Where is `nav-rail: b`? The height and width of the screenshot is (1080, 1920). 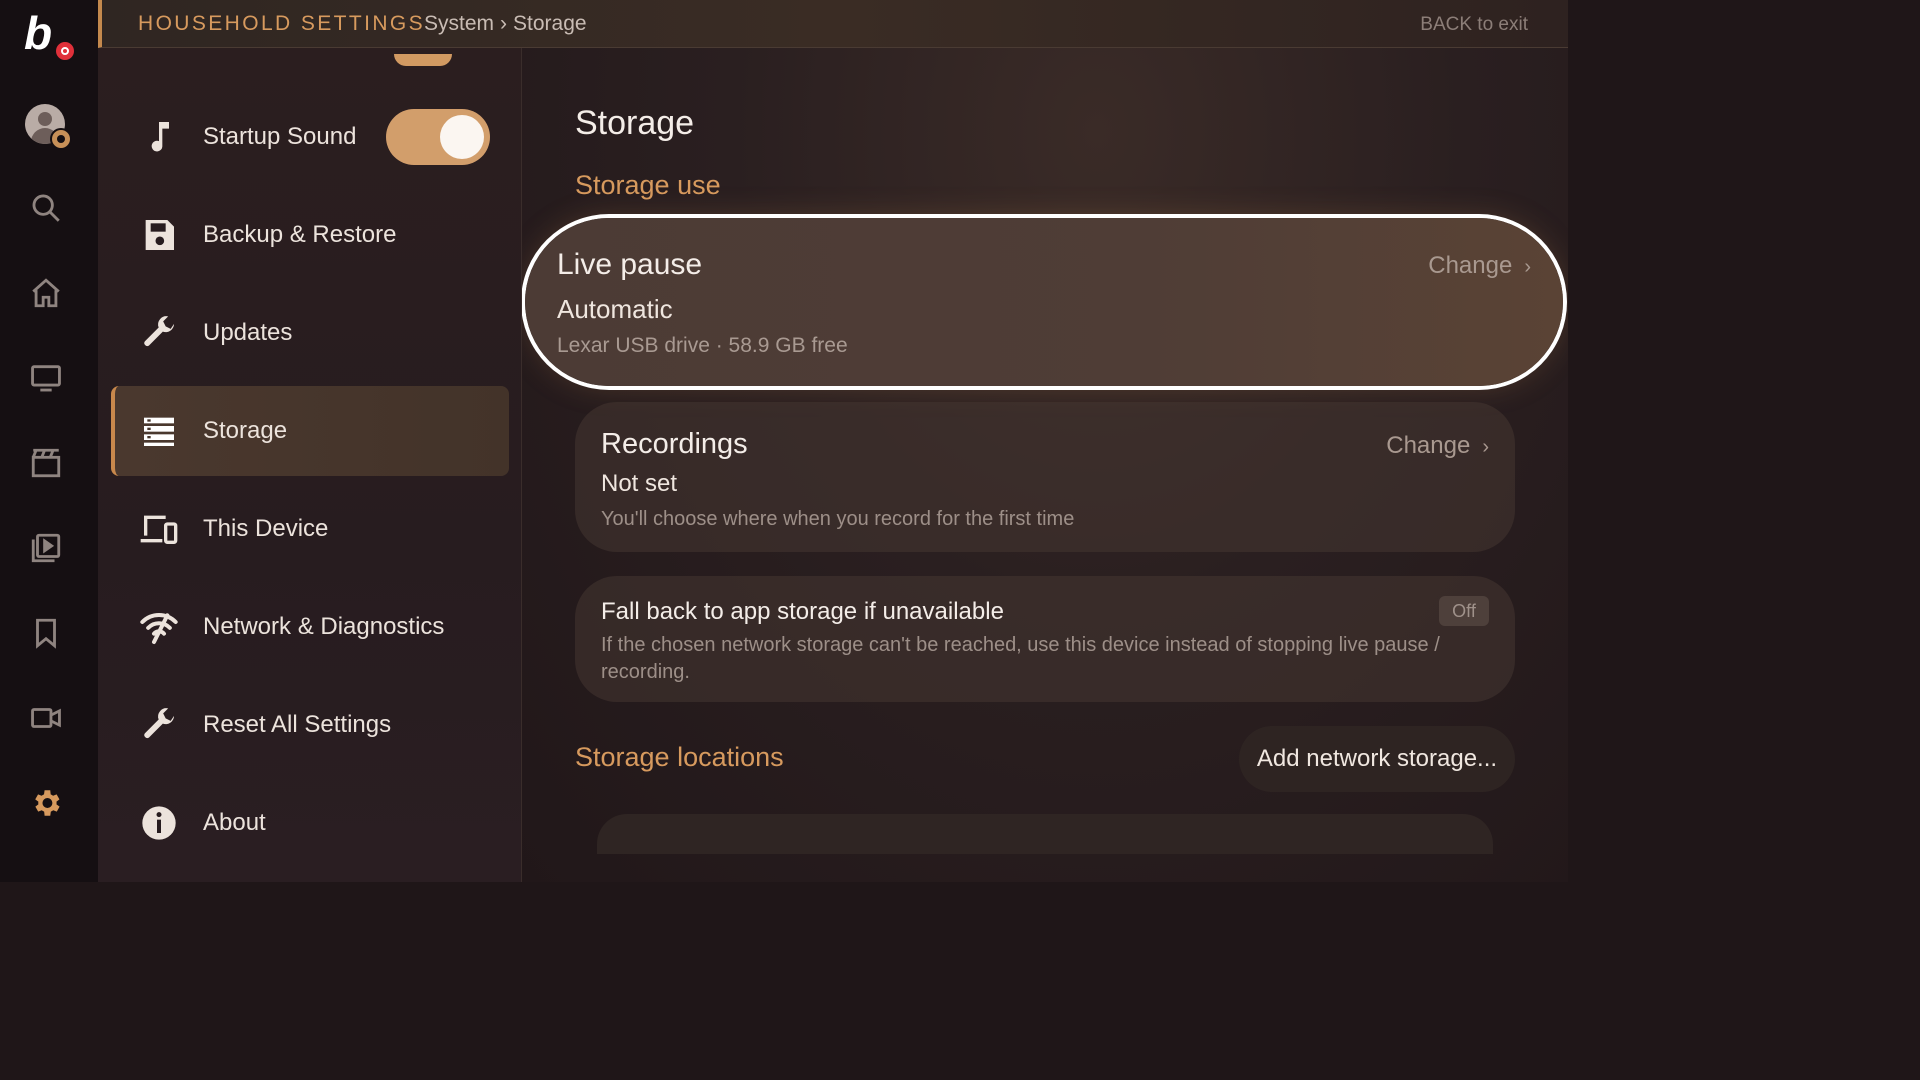 nav-rail: b is located at coordinates (49, 441).